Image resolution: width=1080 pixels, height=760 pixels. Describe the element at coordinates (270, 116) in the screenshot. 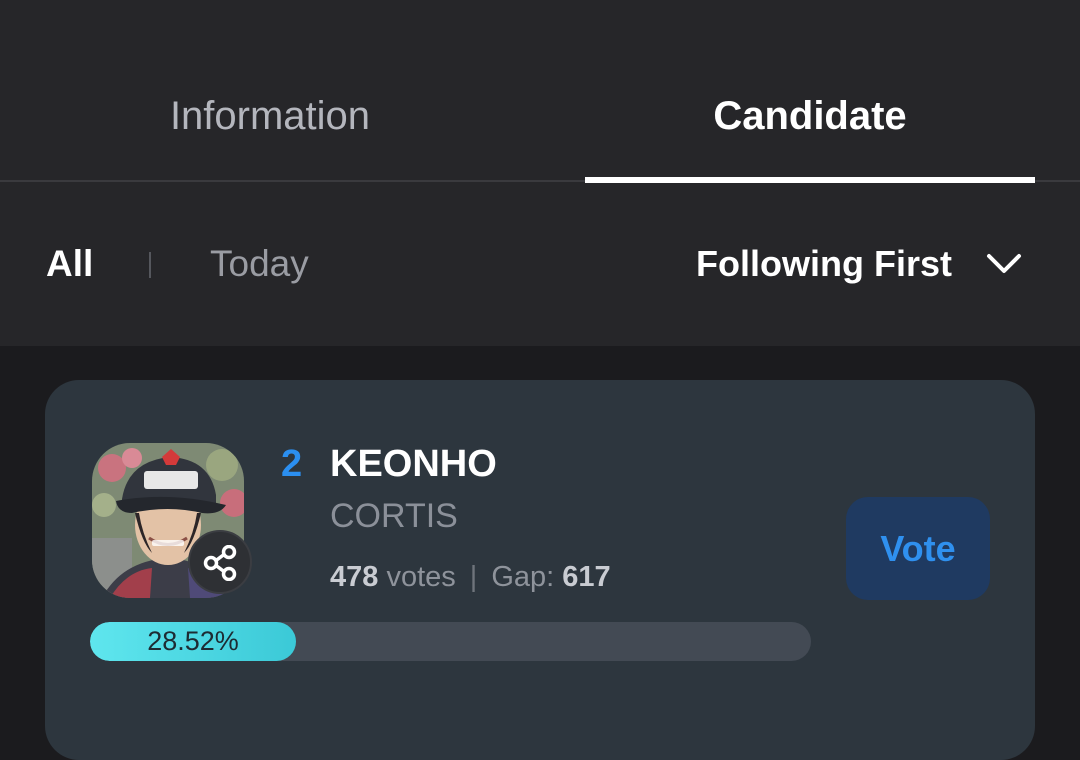

I see `tab-information: Information` at that location.